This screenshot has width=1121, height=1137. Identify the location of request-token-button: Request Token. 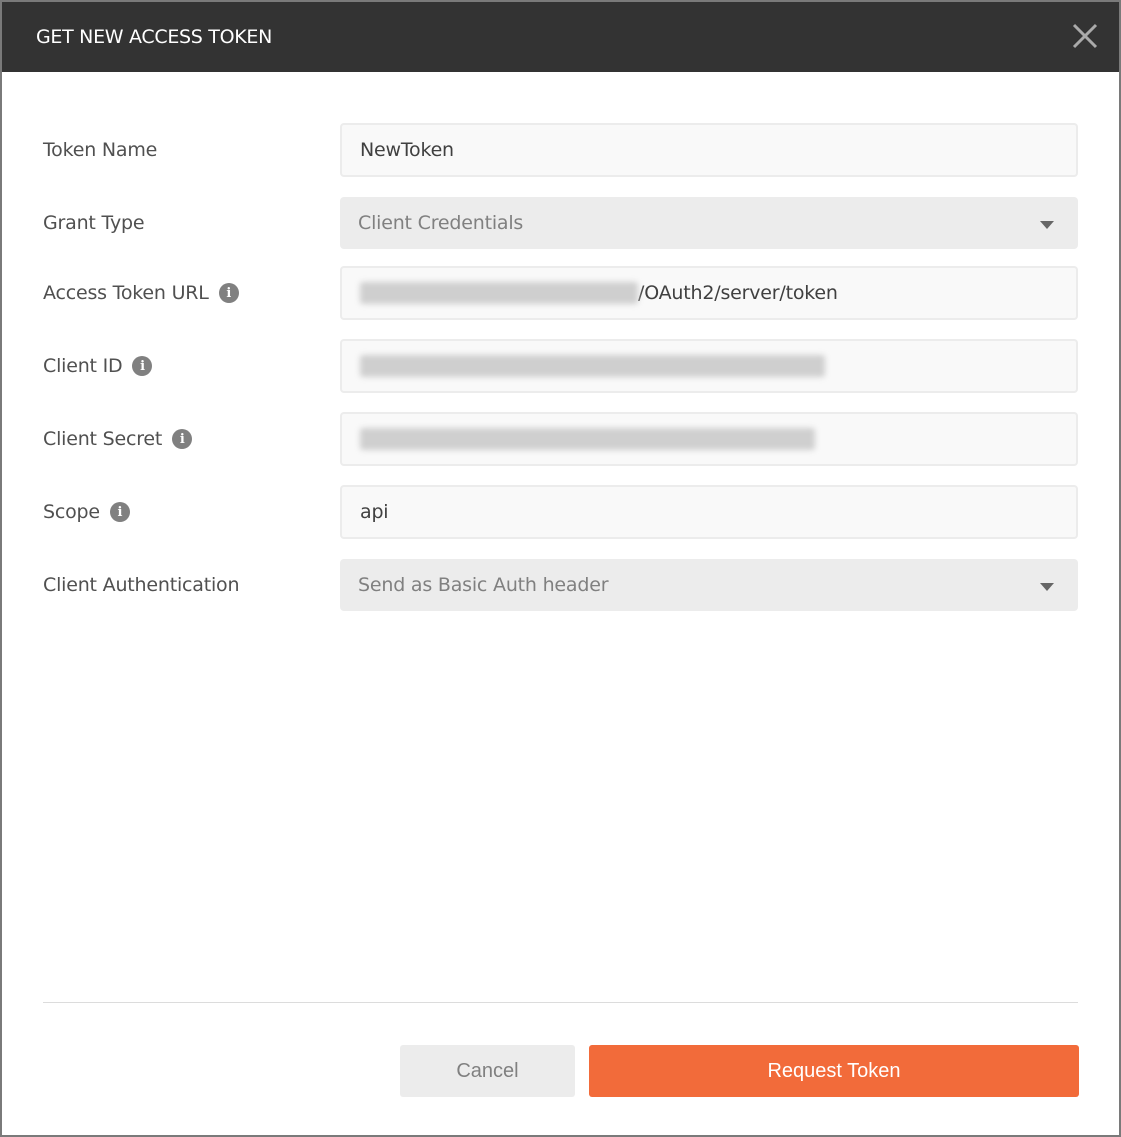
(834, 1071).